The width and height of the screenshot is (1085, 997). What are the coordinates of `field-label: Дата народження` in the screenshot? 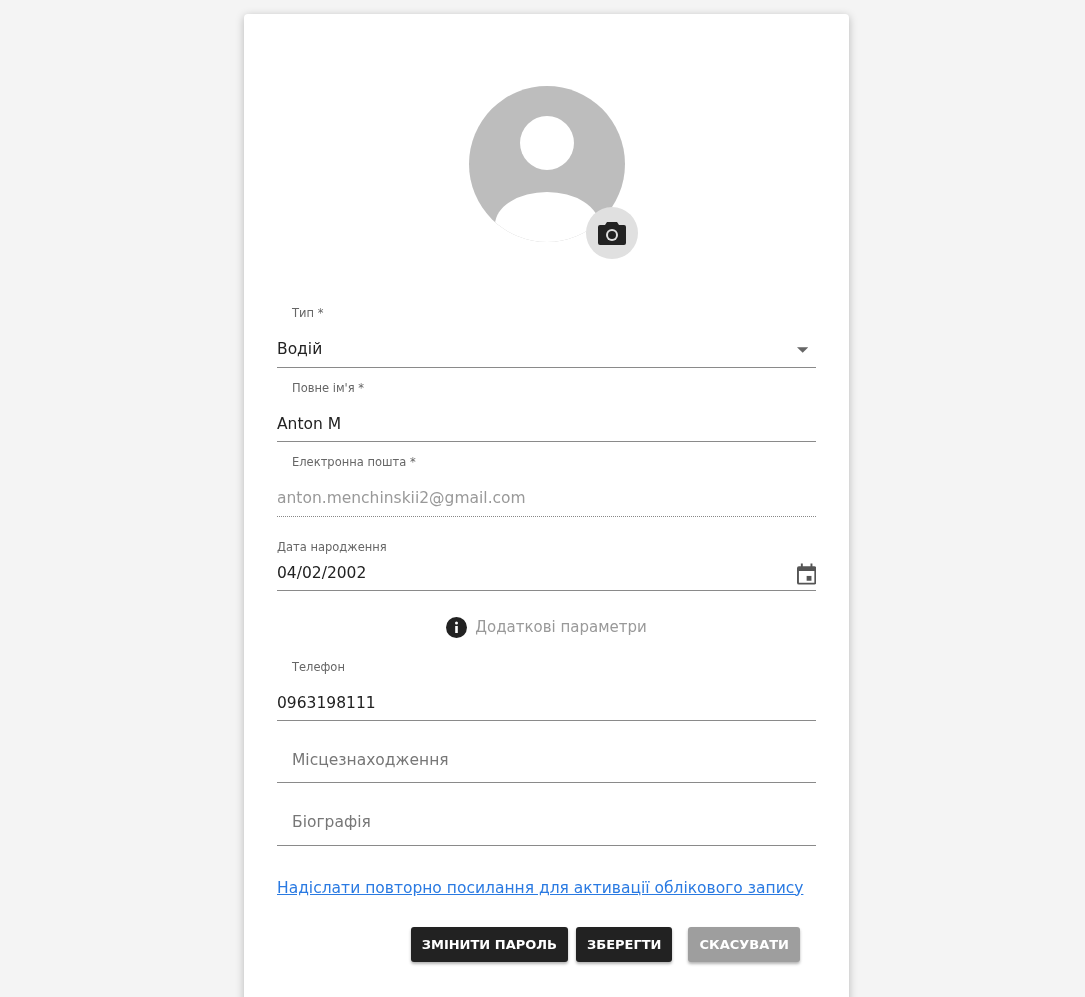 It's located at (332, 547).